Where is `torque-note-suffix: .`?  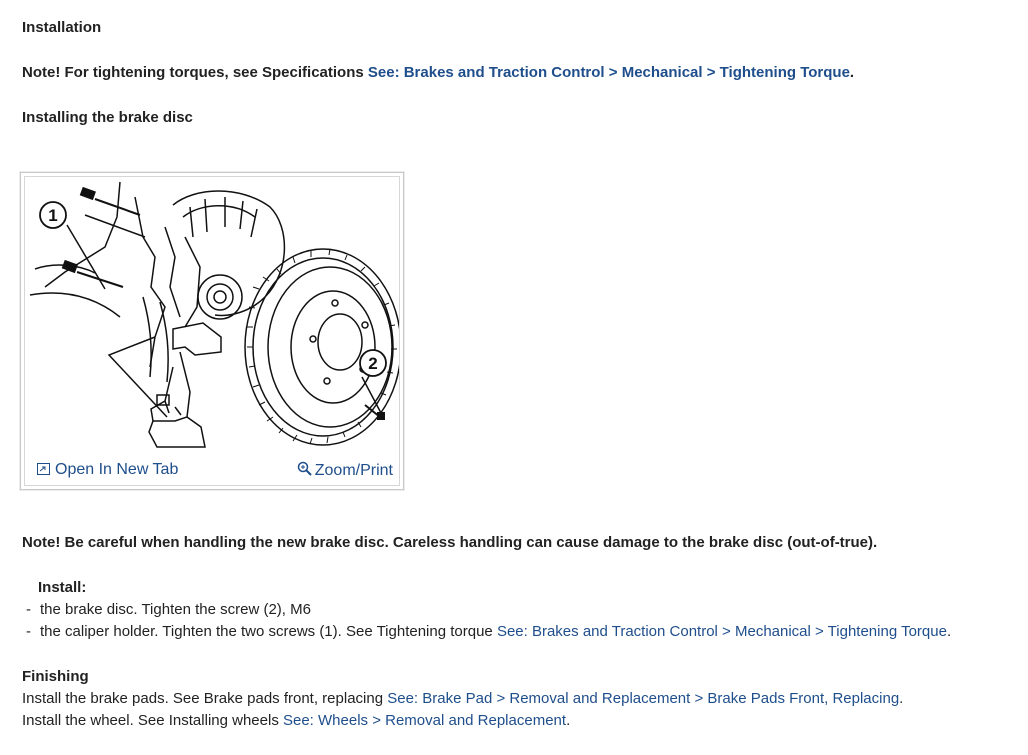 torque-note-suffix: . is located at coordinates (852, 72).